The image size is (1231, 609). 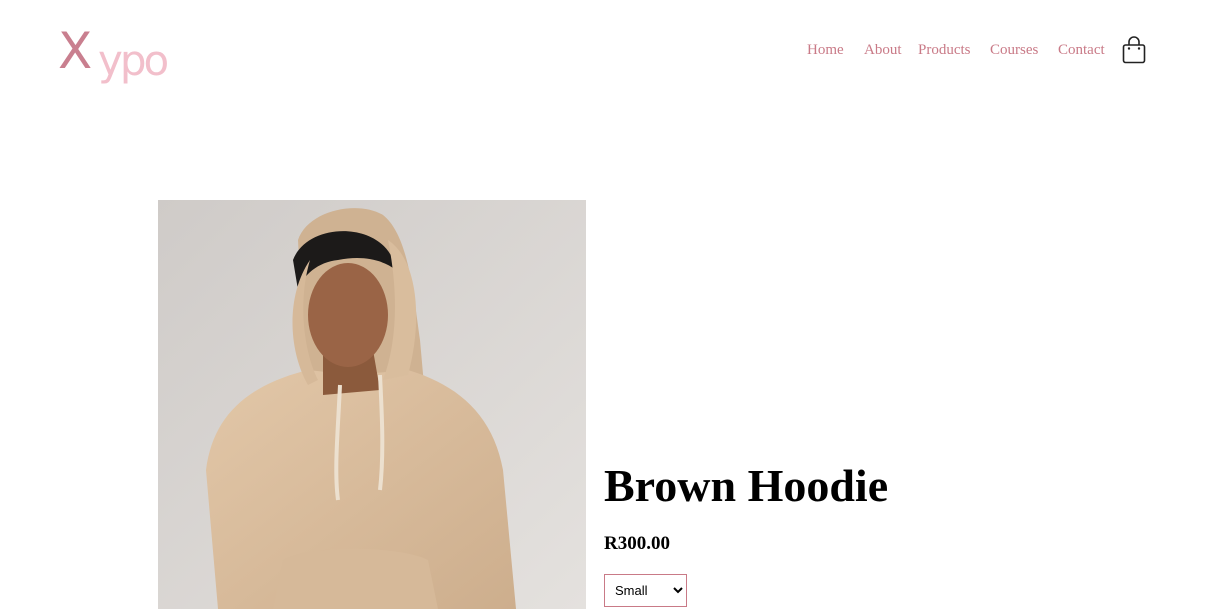 I want to click on product-title: Brown Hoodie, so click(x=746, y=485).